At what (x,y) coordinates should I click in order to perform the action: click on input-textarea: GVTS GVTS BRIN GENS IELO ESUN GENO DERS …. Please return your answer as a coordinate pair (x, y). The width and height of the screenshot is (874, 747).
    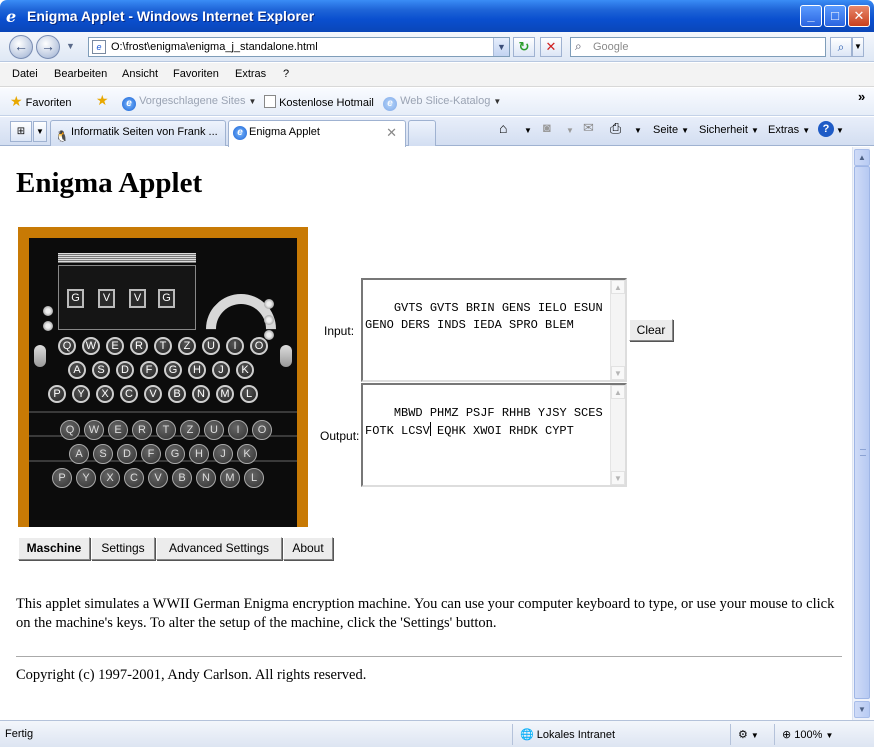
    Looking at the image, I should click on (494, 330).